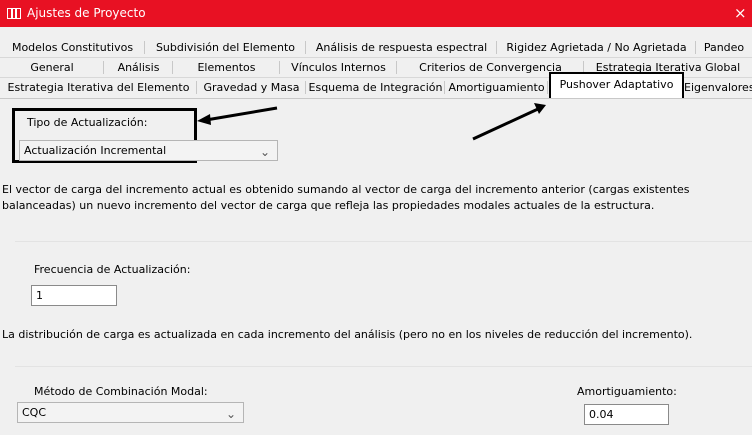 The width and height of the screenshot is (752, 435). I want to click on arrow-to-pushover-tab, so click(505, 124).